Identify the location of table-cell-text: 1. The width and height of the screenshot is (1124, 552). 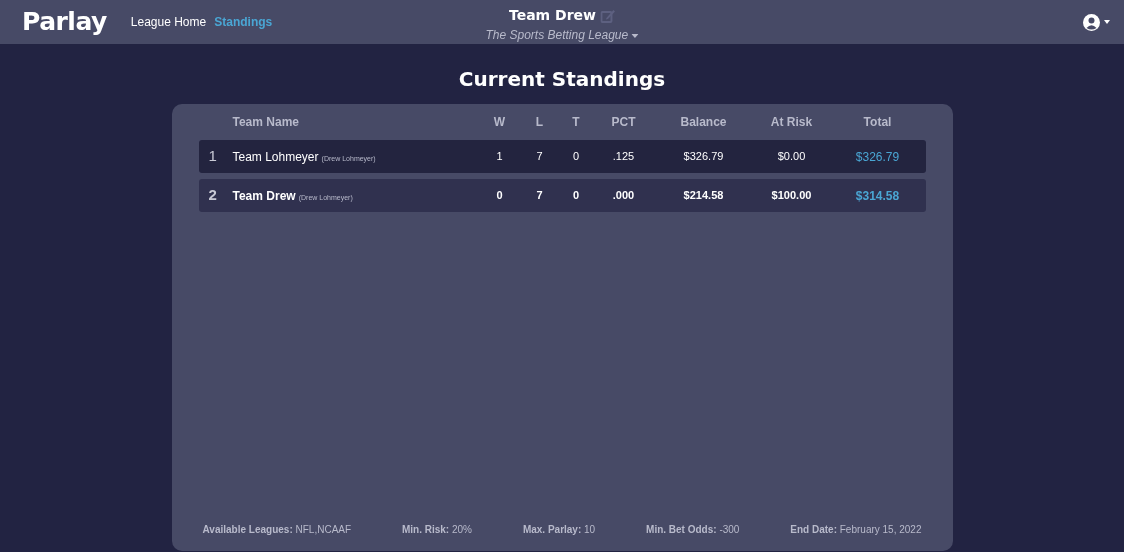
(499, 157).